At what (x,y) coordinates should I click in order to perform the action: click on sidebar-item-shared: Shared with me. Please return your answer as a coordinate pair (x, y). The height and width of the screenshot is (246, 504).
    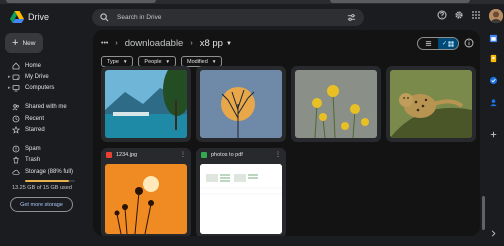
    Looking at the image, I should click on (44, 106).